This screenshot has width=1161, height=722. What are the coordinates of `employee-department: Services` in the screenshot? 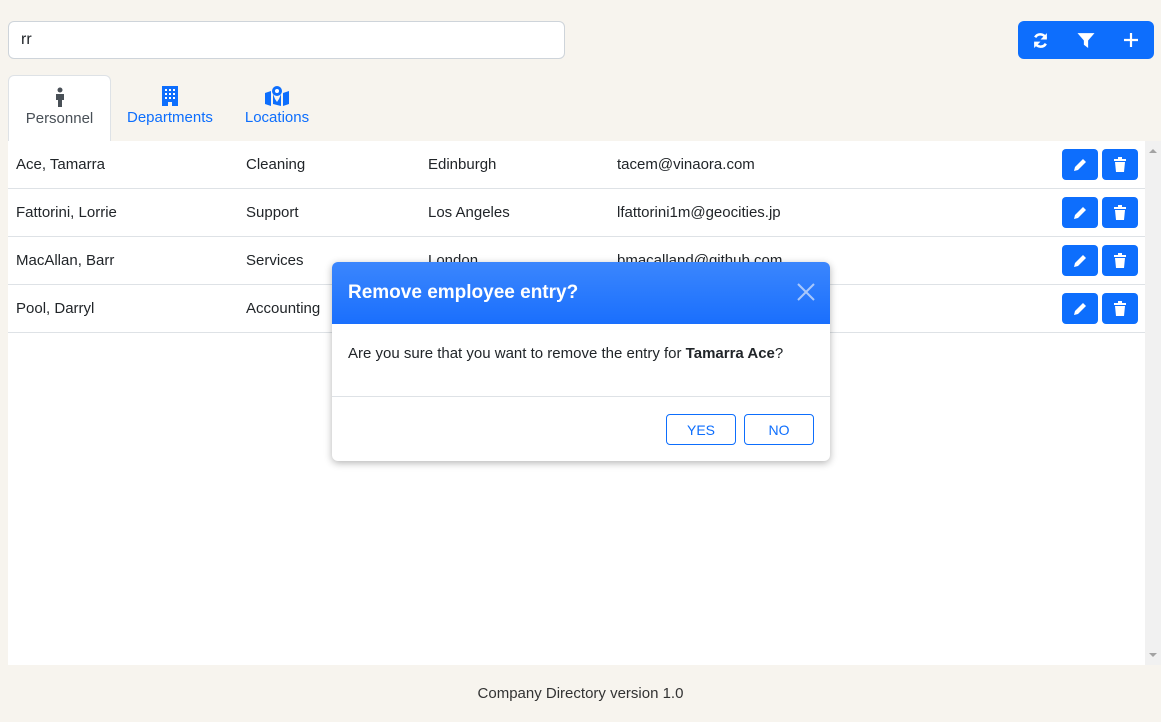 It's located at (275, 260).